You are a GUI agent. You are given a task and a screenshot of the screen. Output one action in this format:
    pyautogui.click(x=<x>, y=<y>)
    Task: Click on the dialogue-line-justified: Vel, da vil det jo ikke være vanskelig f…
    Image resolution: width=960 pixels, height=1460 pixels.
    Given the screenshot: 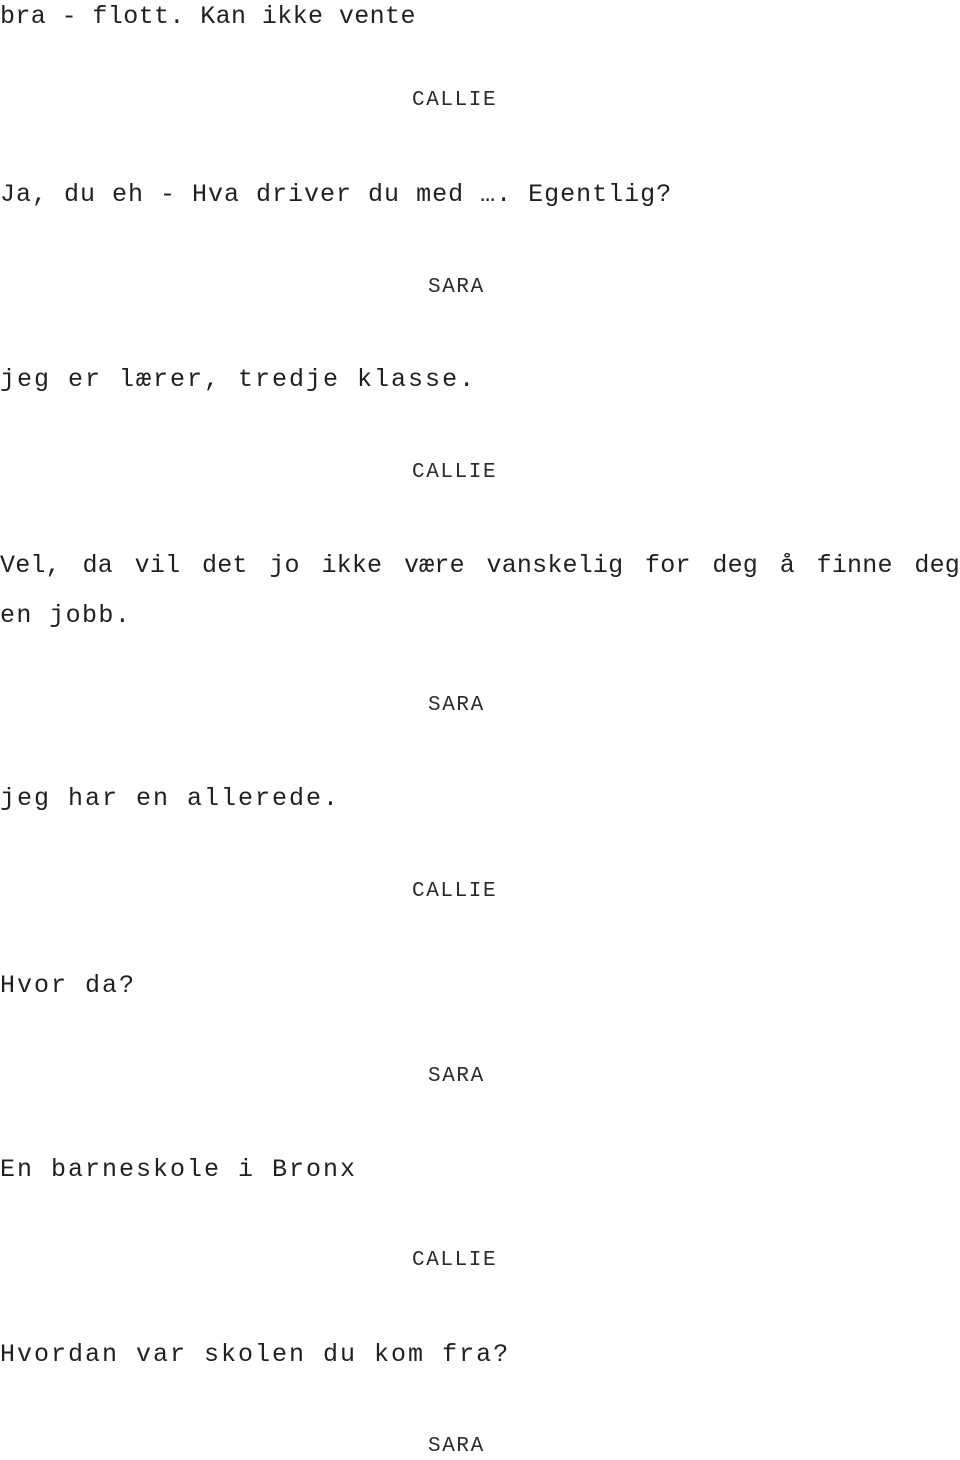 What is the action you would take?
    pyautogui.click(x=480, y=565)
    